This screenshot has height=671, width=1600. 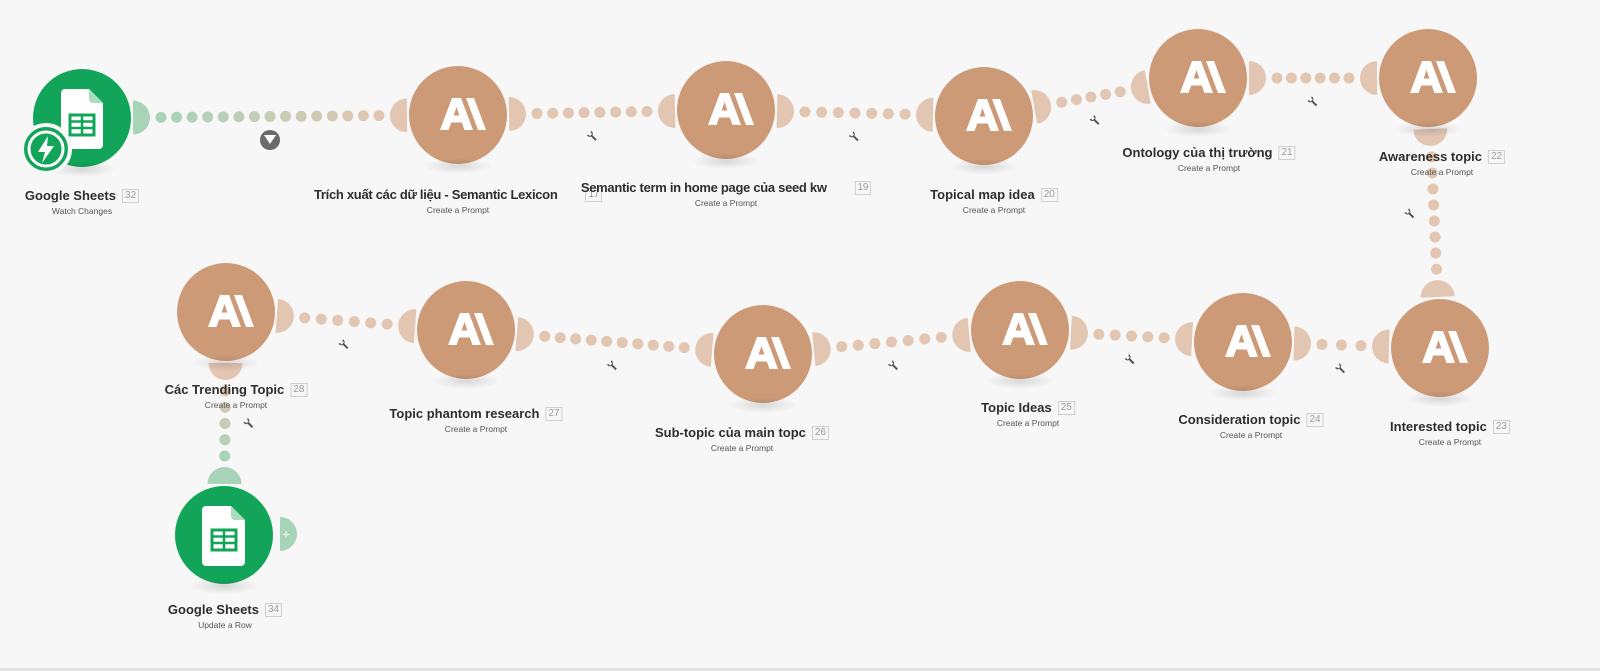 I want to click on module-id-badge: 19, so click(x=863, y=188).